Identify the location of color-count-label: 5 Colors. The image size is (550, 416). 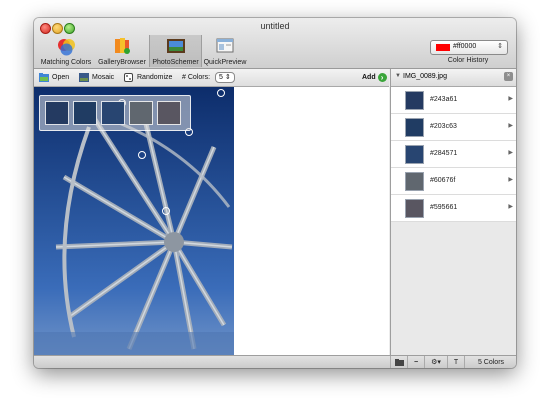
(490, 362).